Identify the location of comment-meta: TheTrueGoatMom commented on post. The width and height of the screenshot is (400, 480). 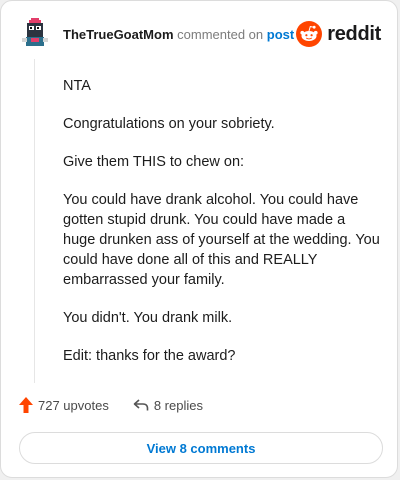
(178, 35).